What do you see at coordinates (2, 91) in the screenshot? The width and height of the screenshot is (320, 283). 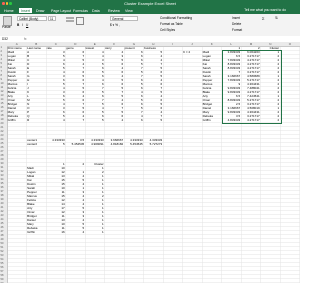 I see `row-header: 12` at bounding box center [2, 91].